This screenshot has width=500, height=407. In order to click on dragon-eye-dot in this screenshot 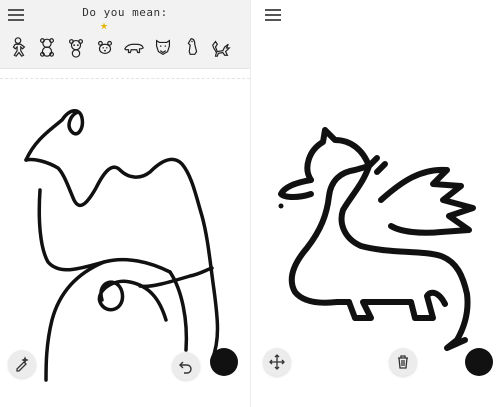, I will do `click(281, 206)`.